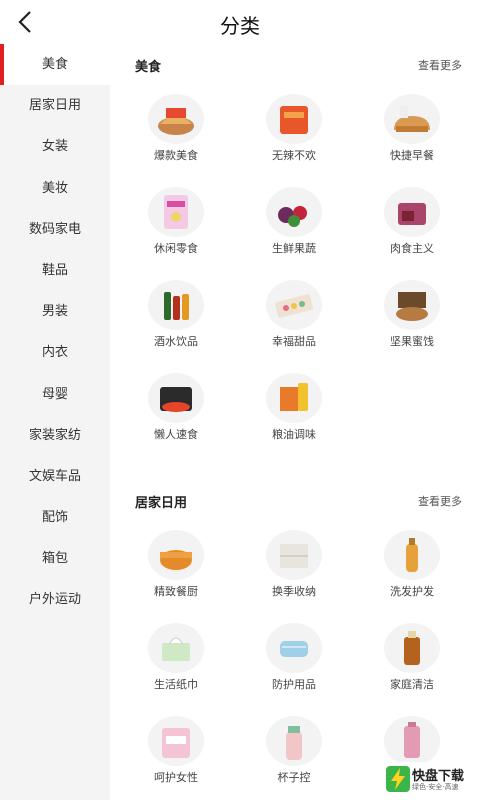 Image resolution: width=480 pixels, height=800 pixels. What do you see at coordinates (240, 26) in the screenshot?
I see `page-title: 分类` at bounding box center [240, 26].